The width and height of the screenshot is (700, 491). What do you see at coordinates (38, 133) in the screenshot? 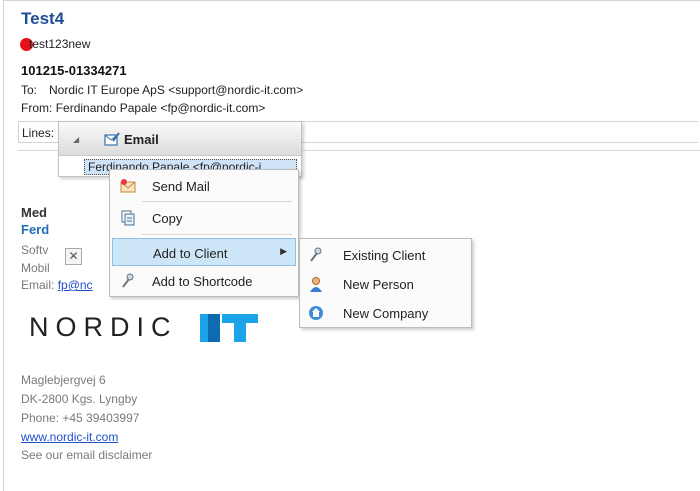
I see `lines-label: Lines:` at bounding box center [38, 133].